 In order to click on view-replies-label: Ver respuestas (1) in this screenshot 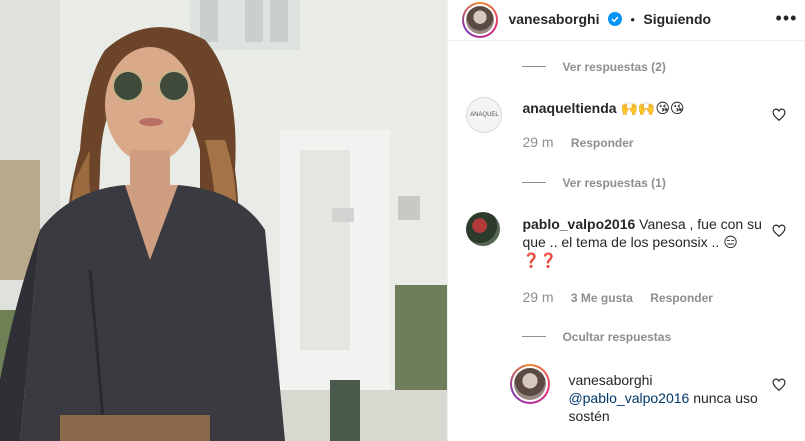, I will do `click(614, 183)`.